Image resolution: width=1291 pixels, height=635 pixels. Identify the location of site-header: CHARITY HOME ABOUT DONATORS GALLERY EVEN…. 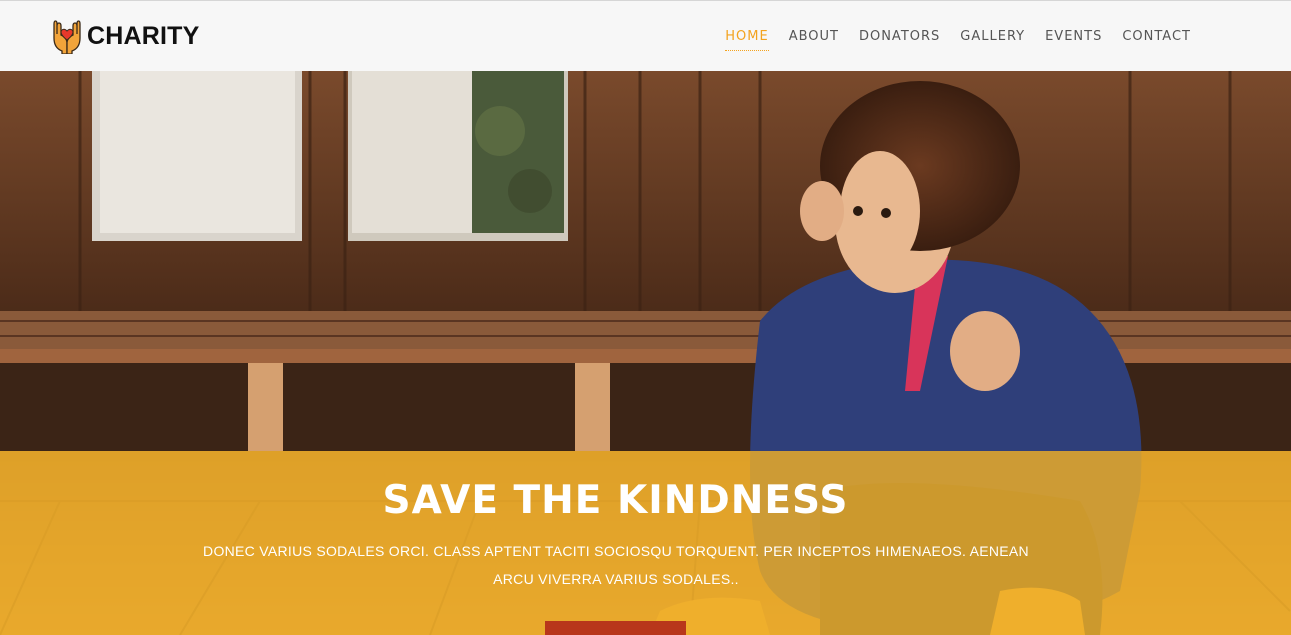
(645, 35).